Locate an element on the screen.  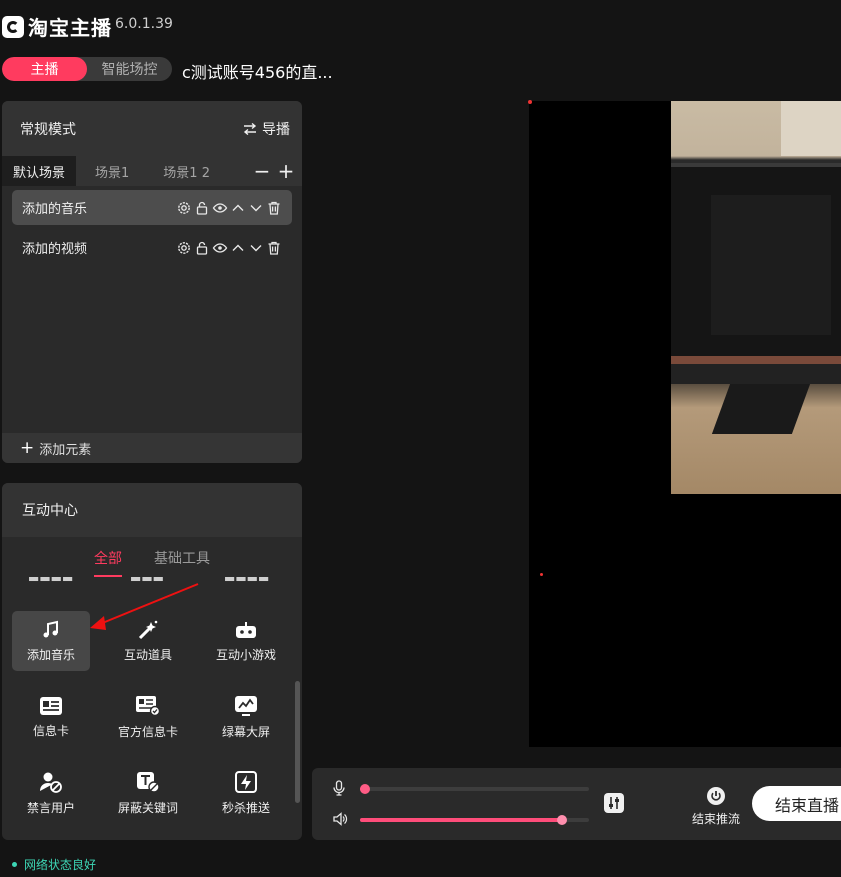
mic-volume-slider is located at coordinates (474, 789).